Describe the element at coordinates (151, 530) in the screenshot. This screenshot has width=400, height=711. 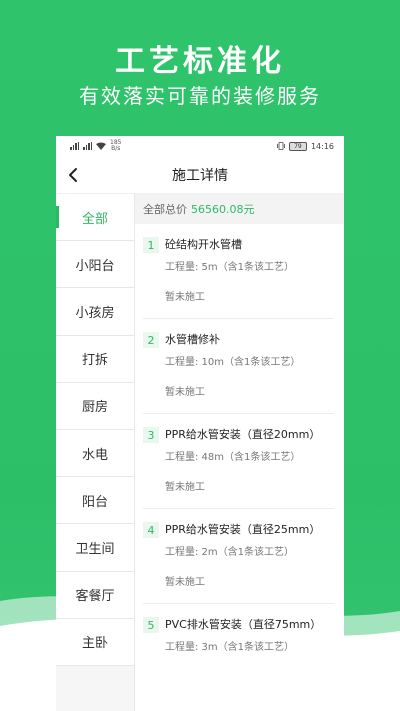
I see `item-number: 4` at that location.